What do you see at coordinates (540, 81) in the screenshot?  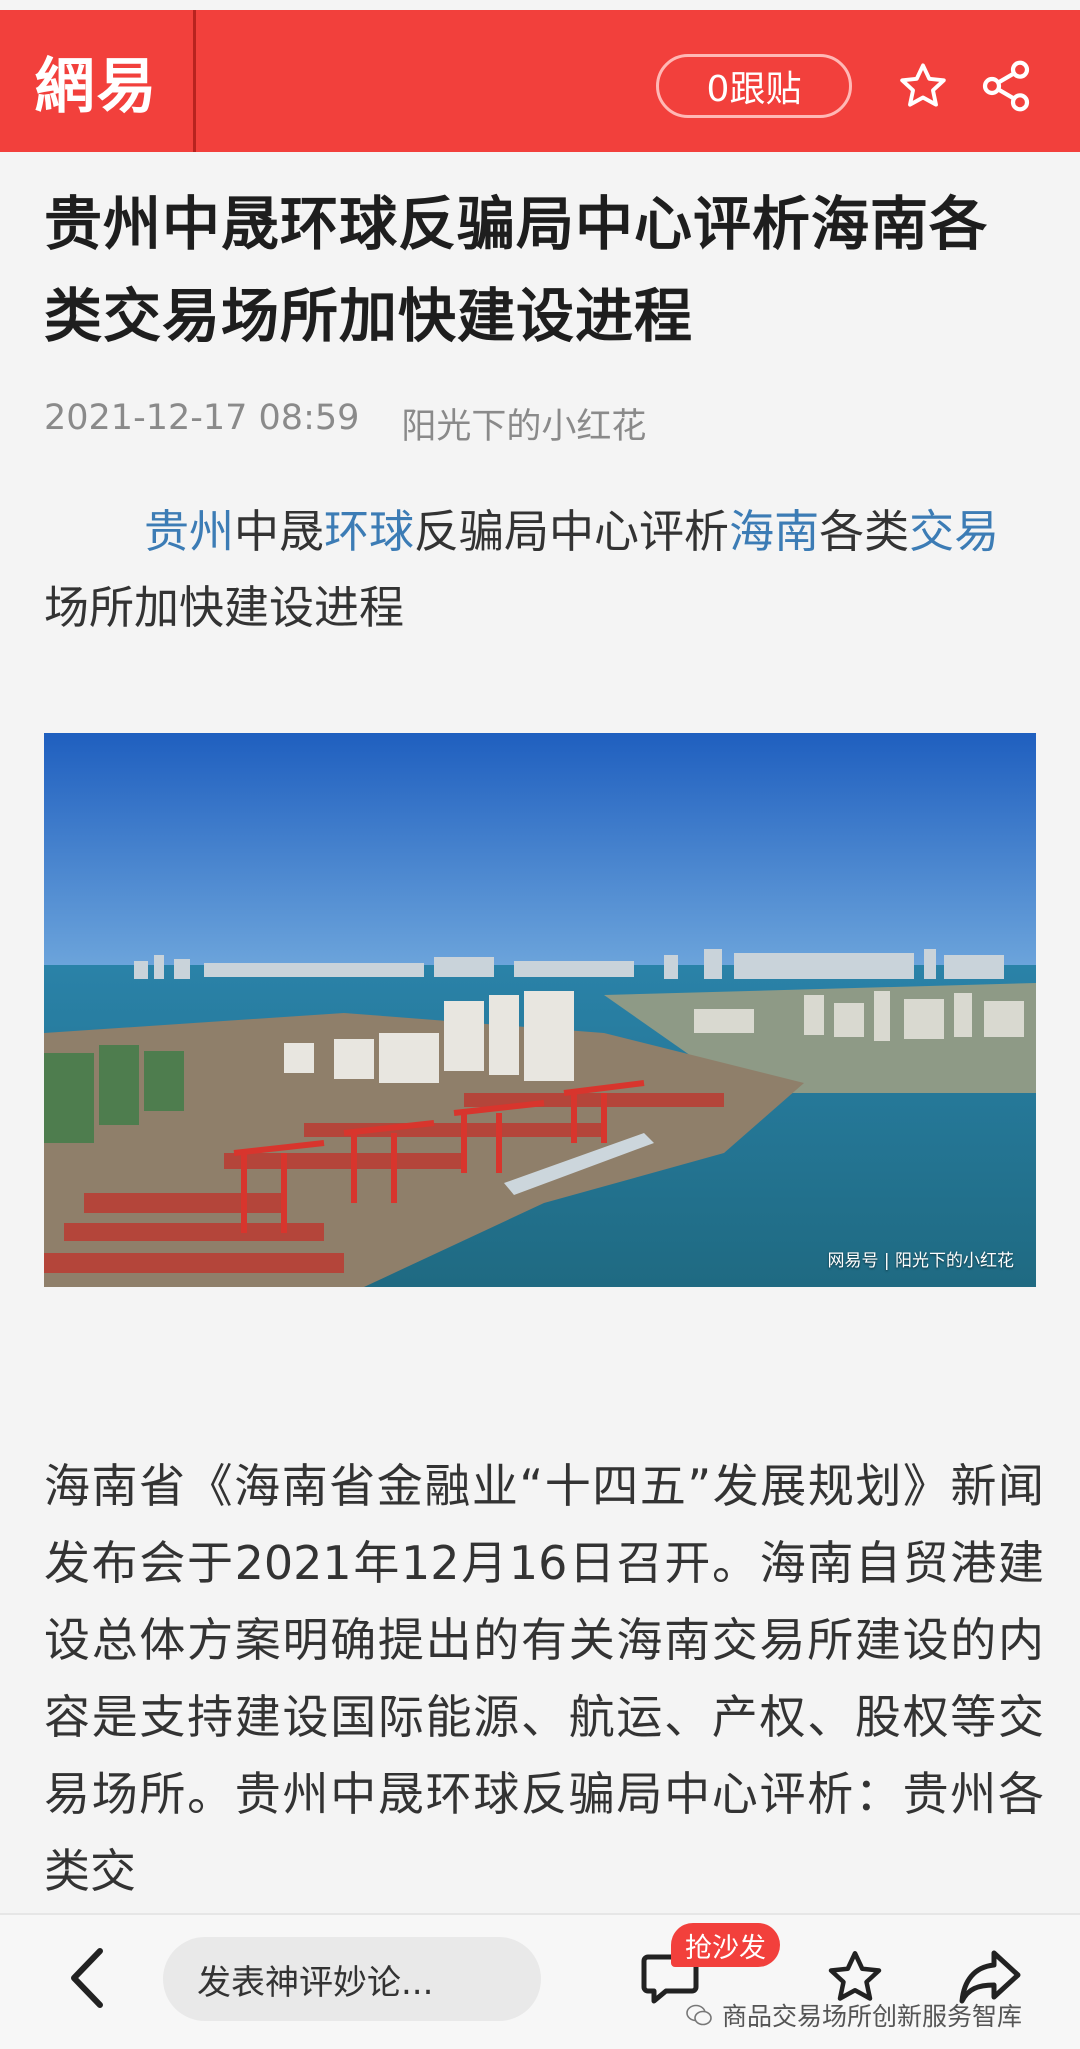 I see `top-header: 網易 0跟贴` at bounding box center [540, 81].